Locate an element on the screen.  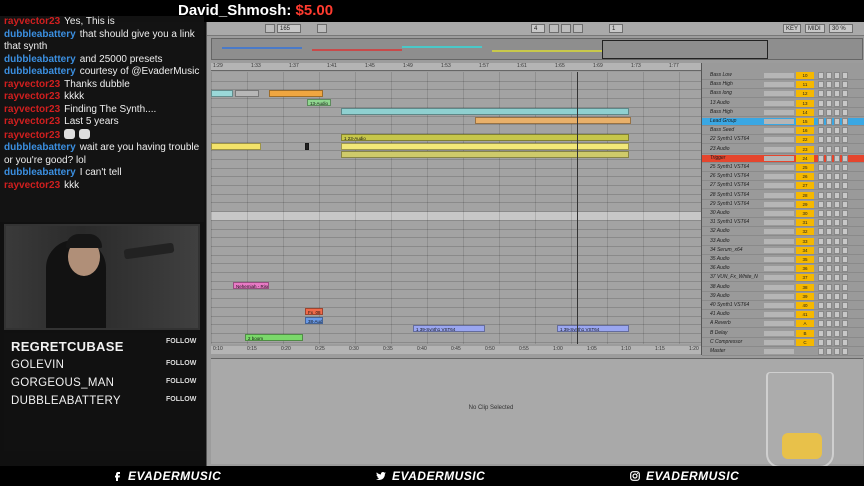
track-header: Bass Low 10 is located at coordinates (783, 76).